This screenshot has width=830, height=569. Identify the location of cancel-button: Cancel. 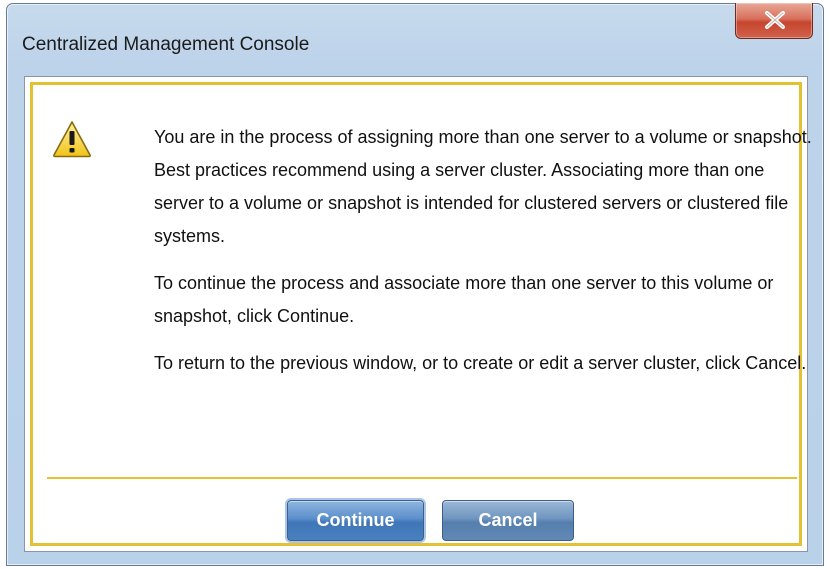
(508, 520).